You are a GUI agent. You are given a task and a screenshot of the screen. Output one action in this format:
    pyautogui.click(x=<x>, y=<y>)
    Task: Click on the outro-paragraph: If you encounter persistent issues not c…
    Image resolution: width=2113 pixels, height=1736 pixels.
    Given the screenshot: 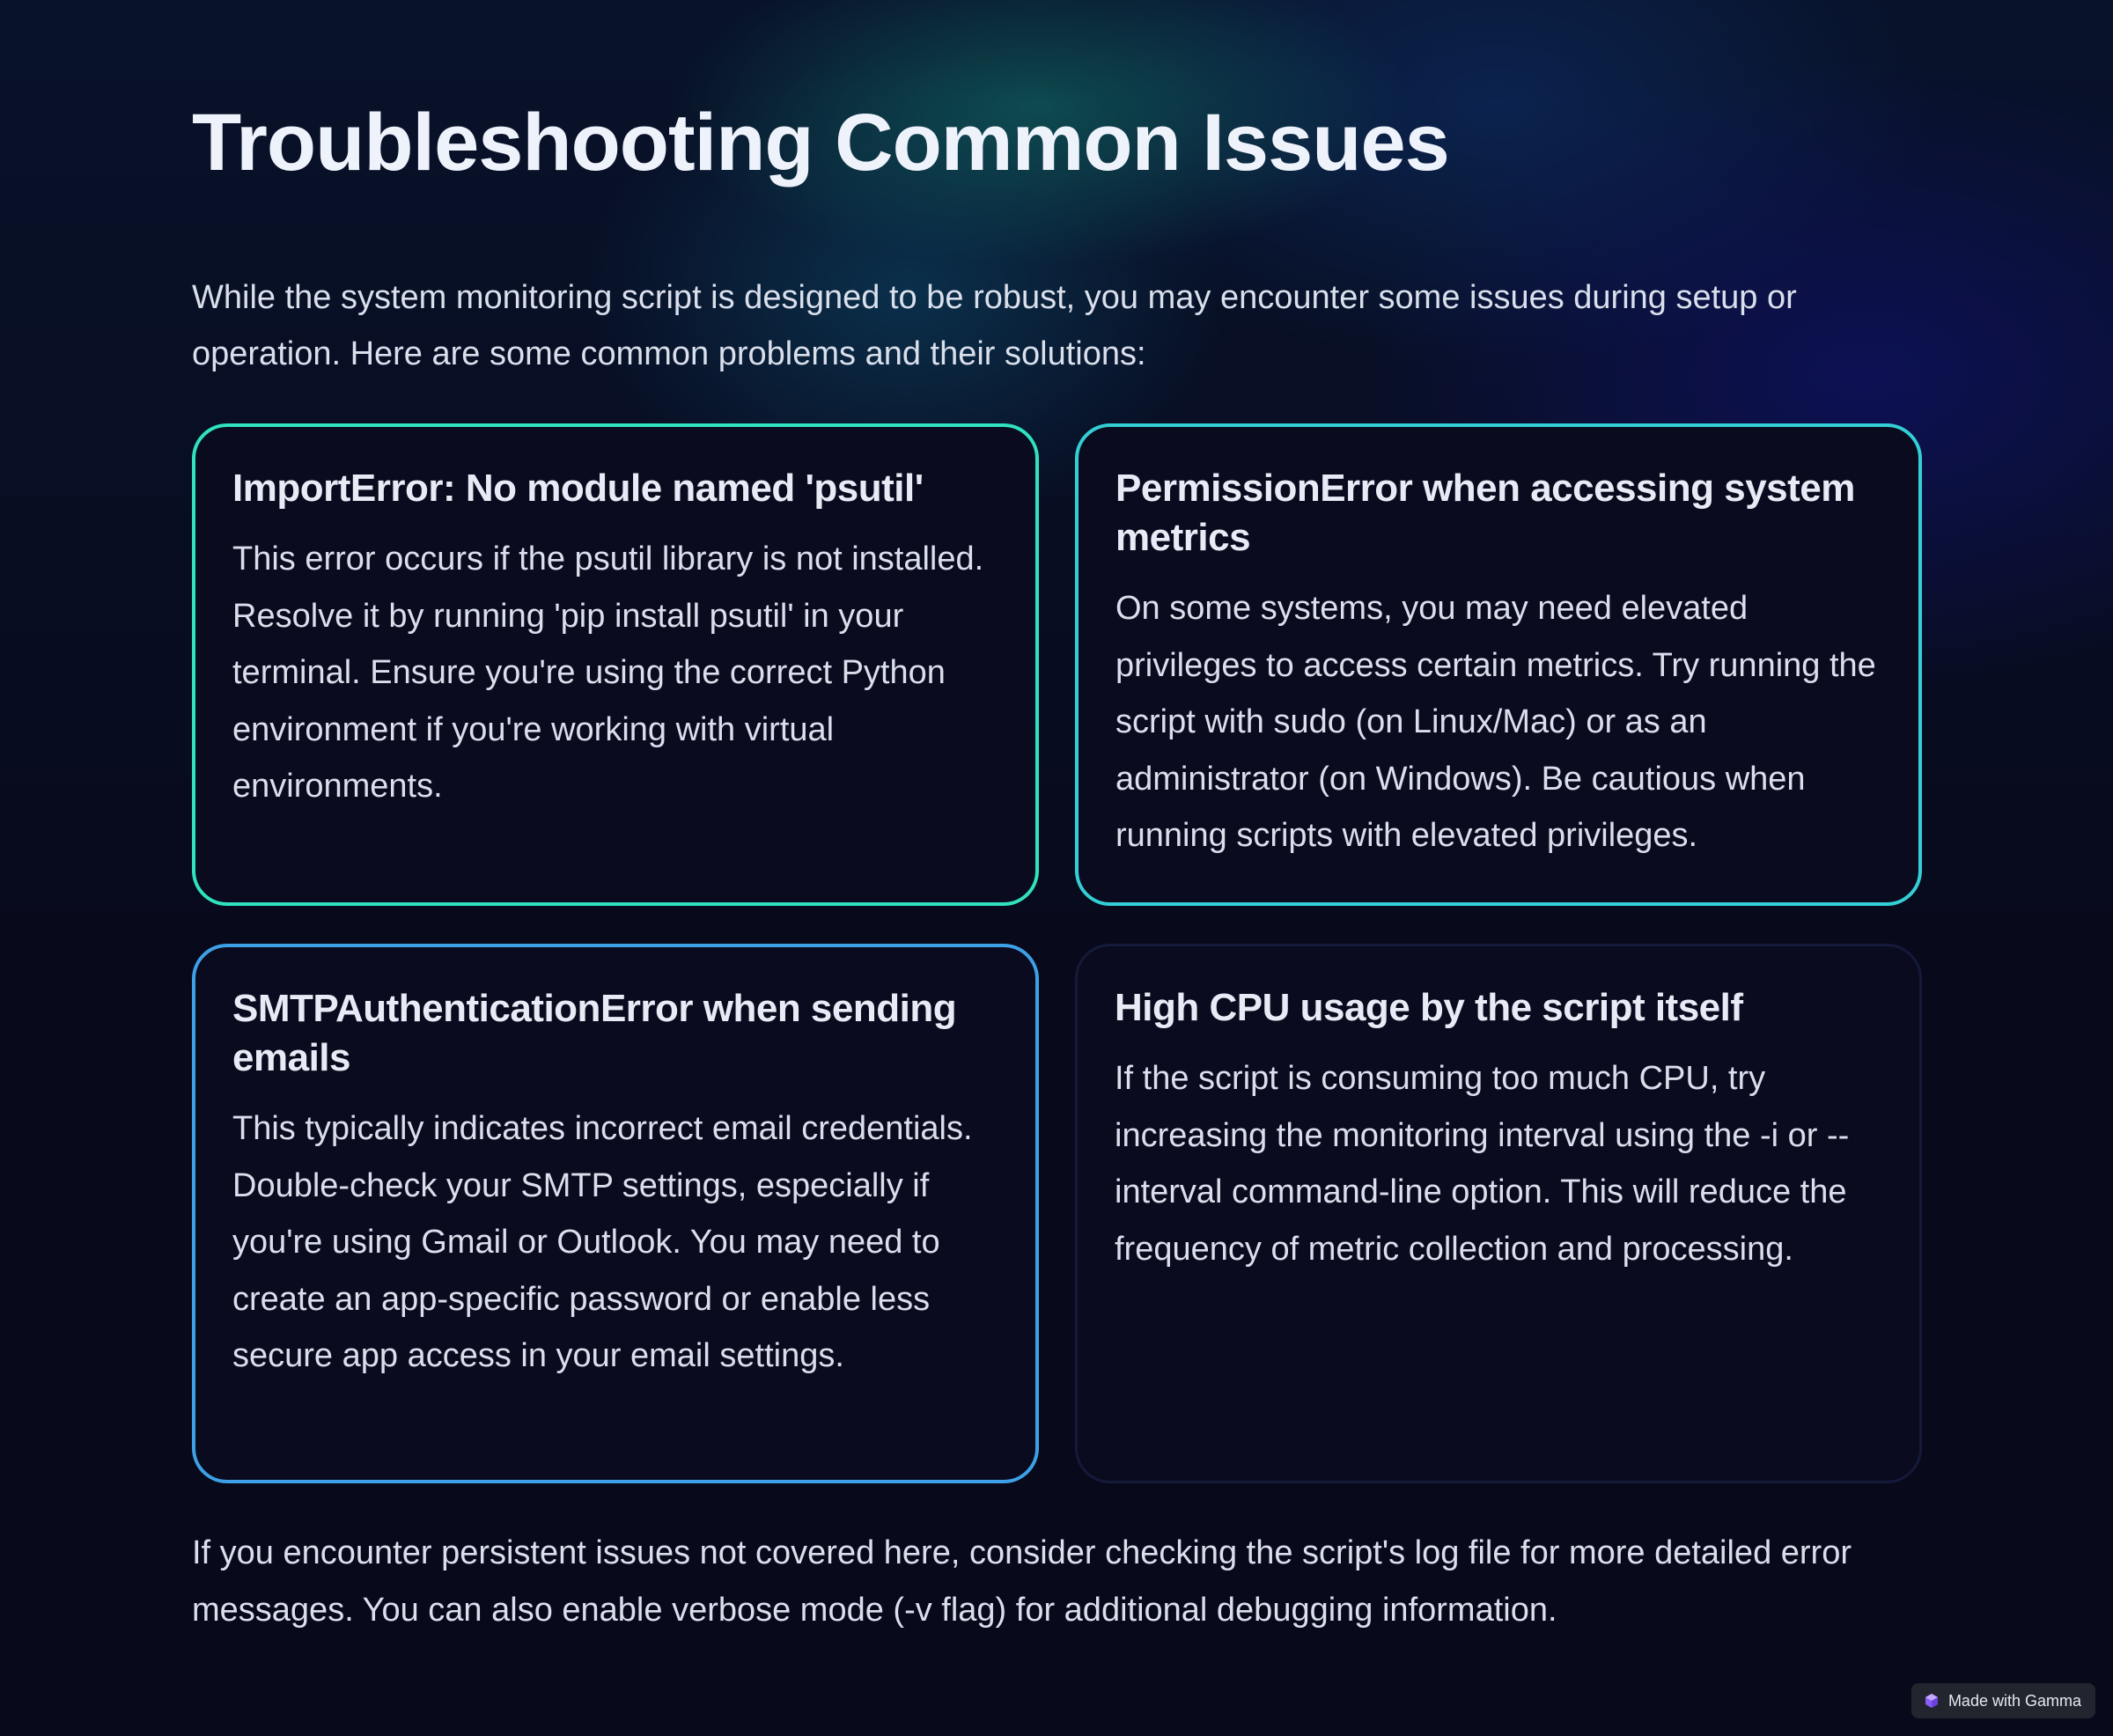 What is the action you would take?
    pyautogui.click(x=1022, y=1581)
    